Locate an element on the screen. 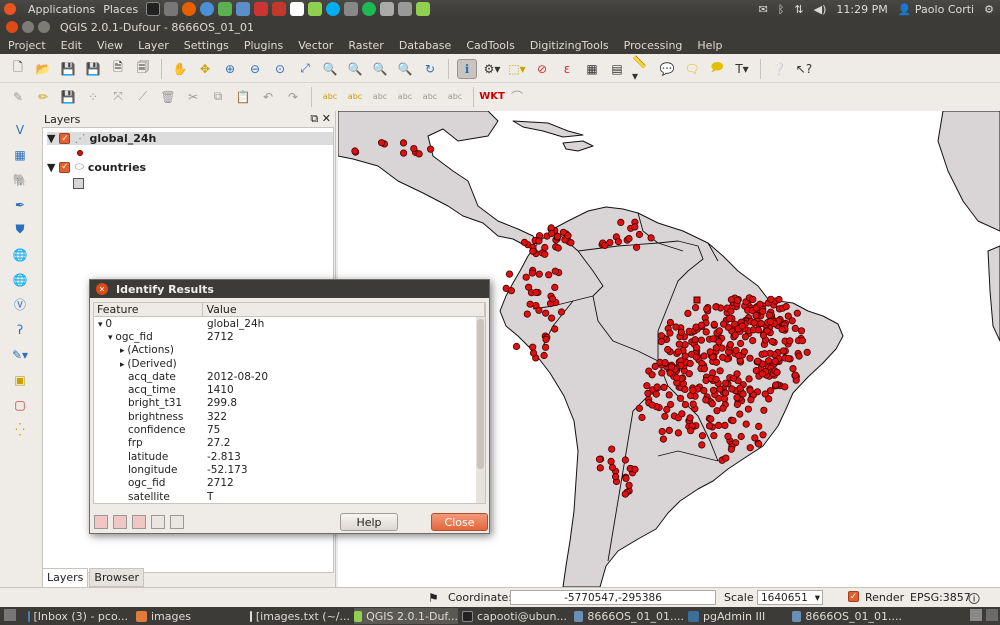  pan-icon: ✋ is located at coordinates (180, 69).